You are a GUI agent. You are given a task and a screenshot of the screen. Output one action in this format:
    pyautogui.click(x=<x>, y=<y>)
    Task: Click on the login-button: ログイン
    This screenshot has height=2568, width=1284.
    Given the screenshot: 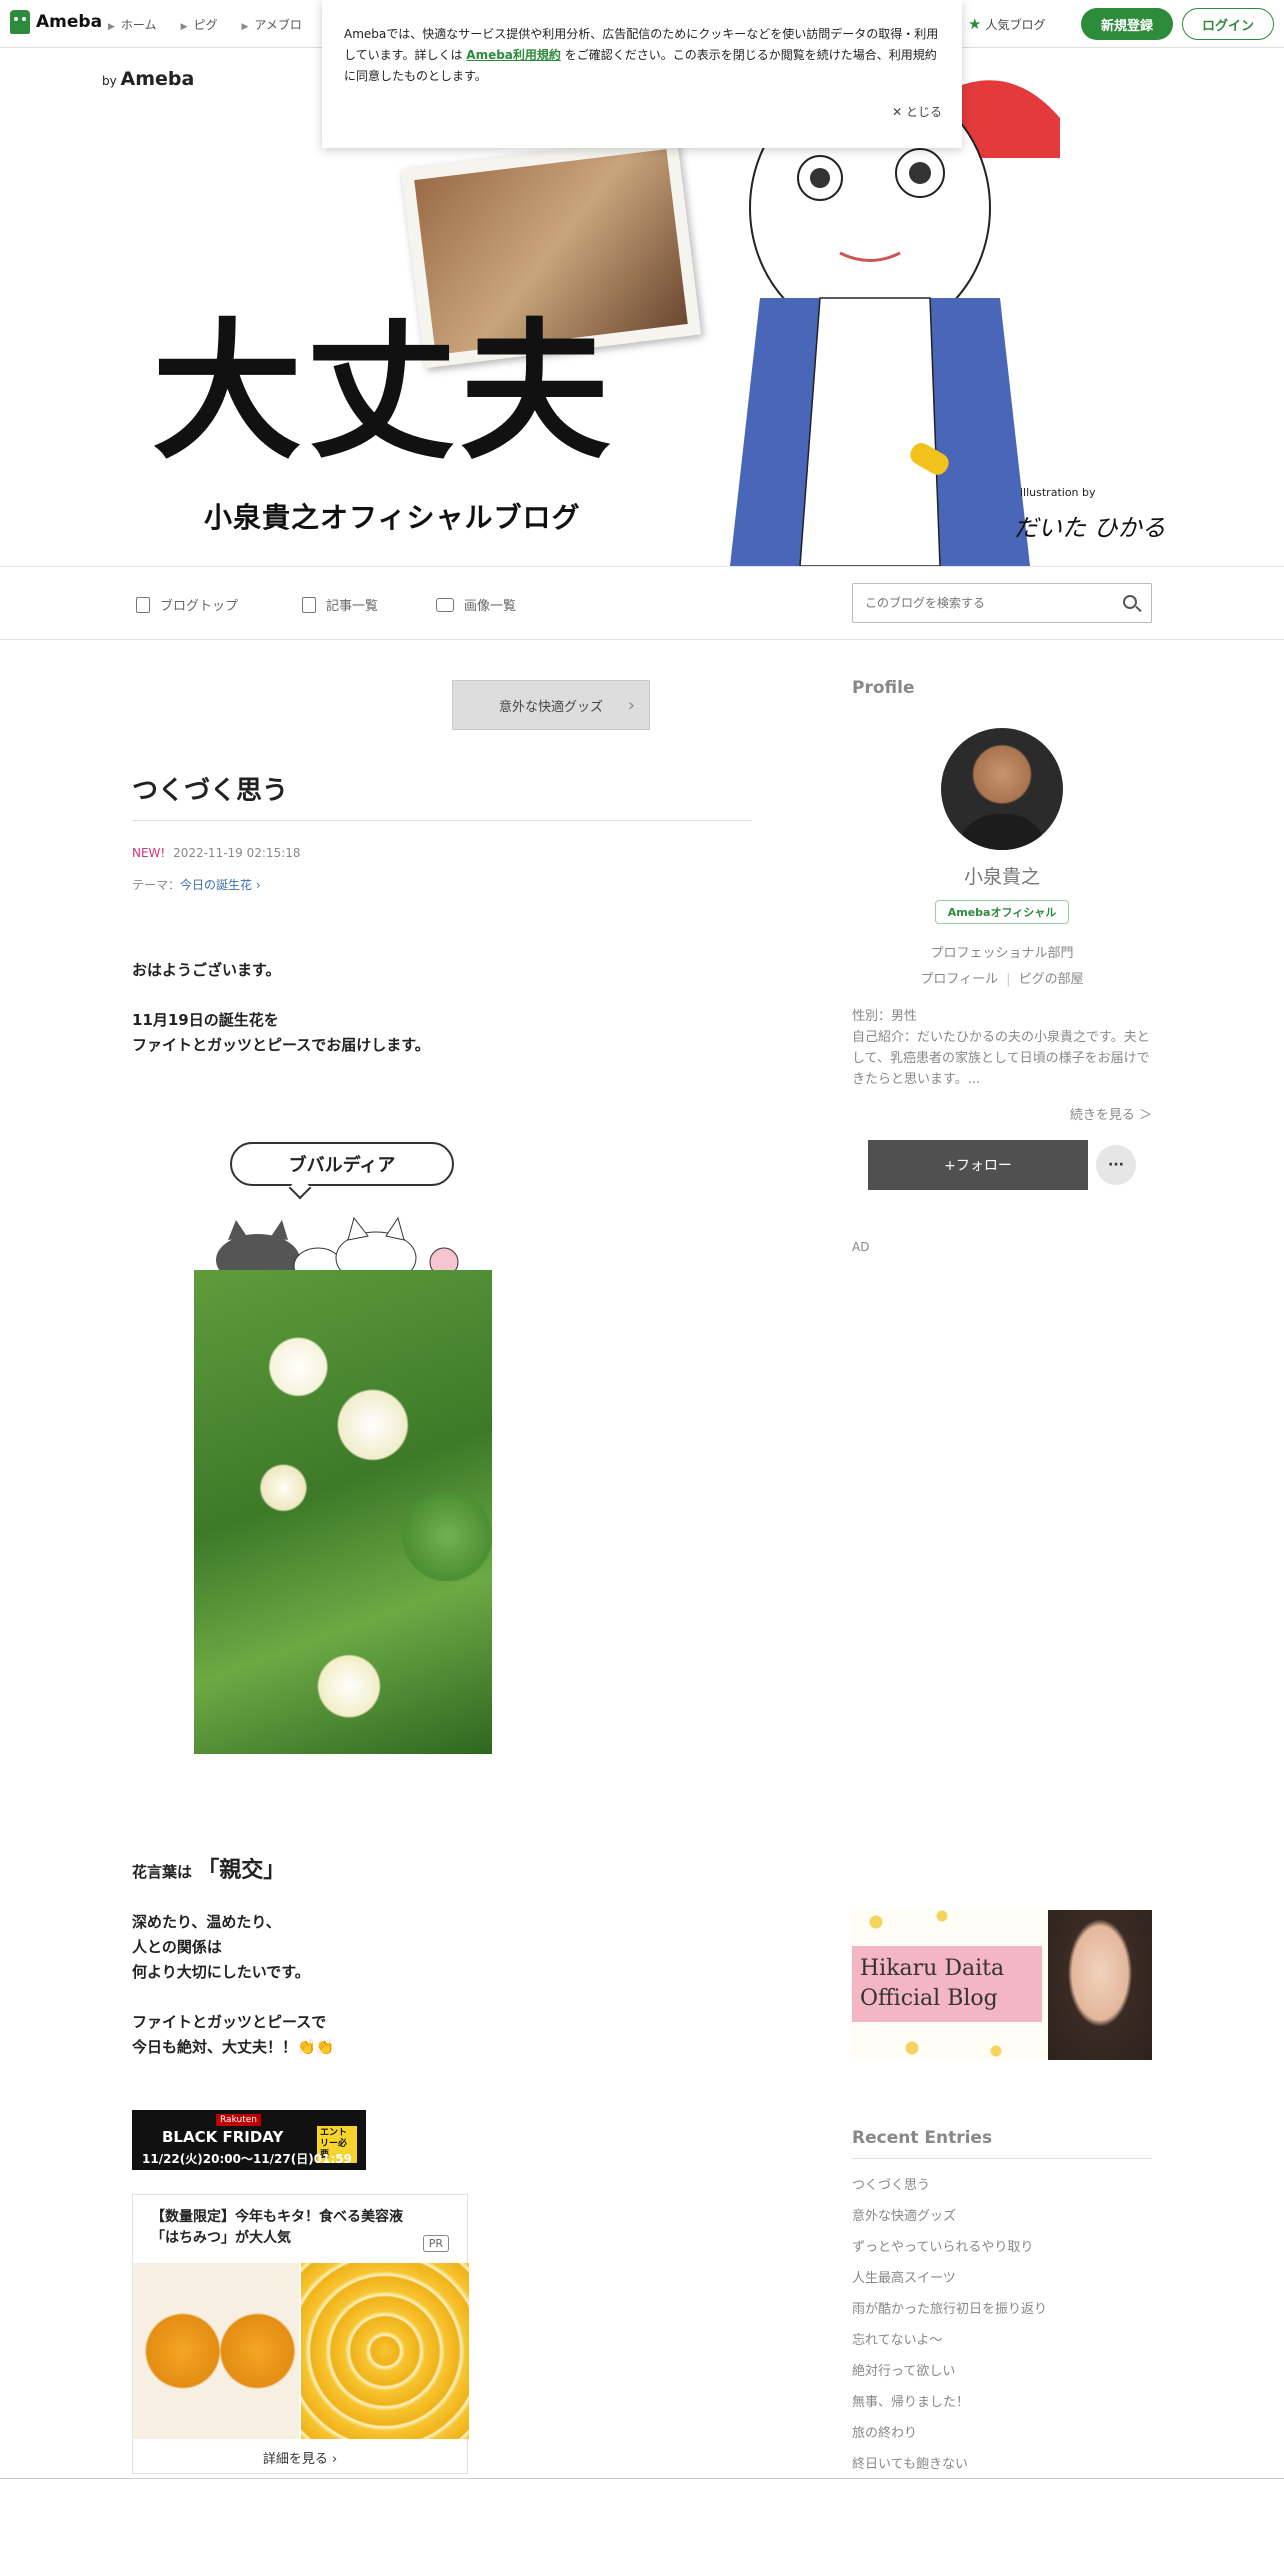 What is the action you would take?
    pyautogui.click(x=1228, y=24)
    